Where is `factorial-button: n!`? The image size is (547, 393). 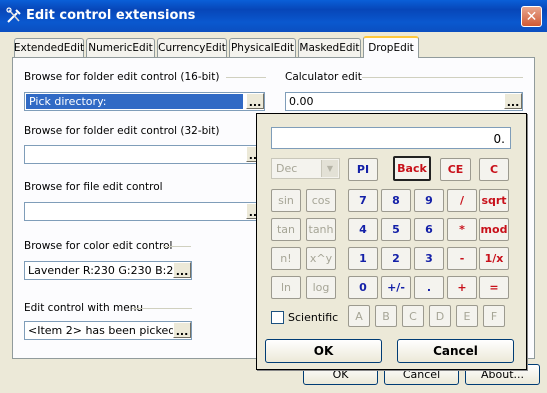
factorial-button: n! is located at coordinates (286, 258).